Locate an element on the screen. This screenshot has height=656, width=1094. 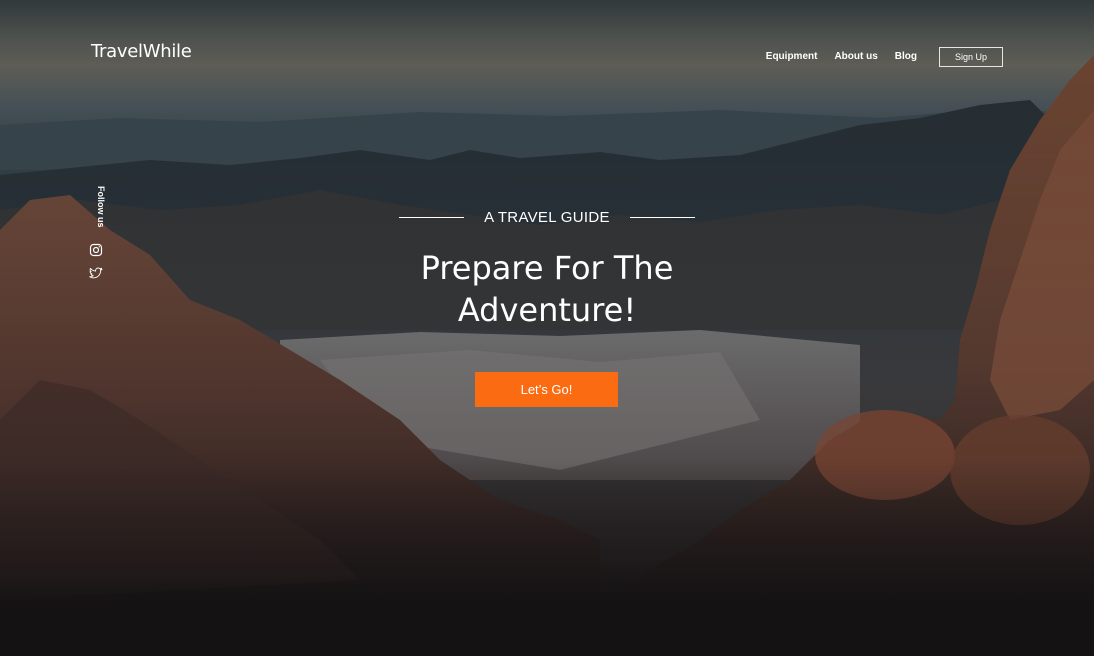
lets-go-button: Let’s Go! is located at coordinates (546, 389).